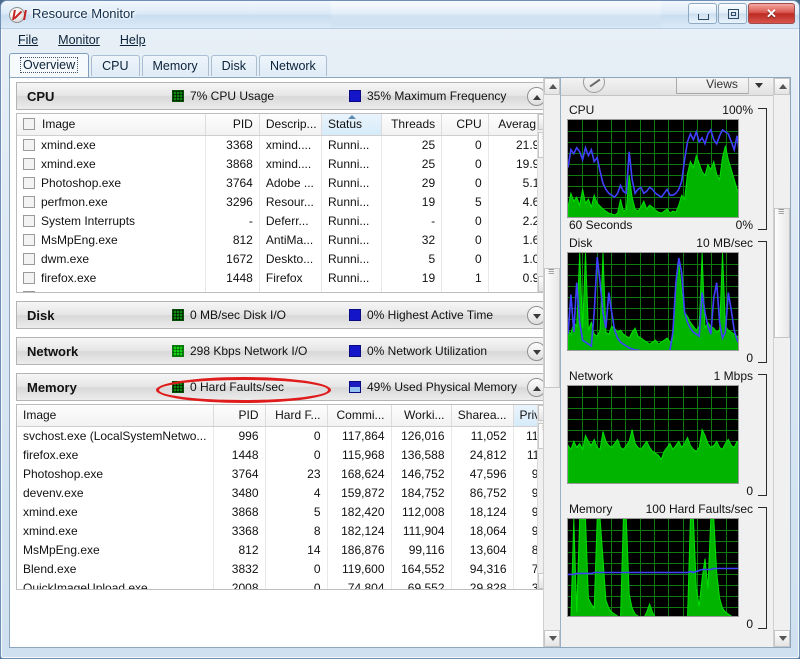 This screenshot has height=659, width=800. What do you see at coordinates (421, 530) in the screenshot?
I see `cell-working: 111,904` at bounding box center [421, 530].